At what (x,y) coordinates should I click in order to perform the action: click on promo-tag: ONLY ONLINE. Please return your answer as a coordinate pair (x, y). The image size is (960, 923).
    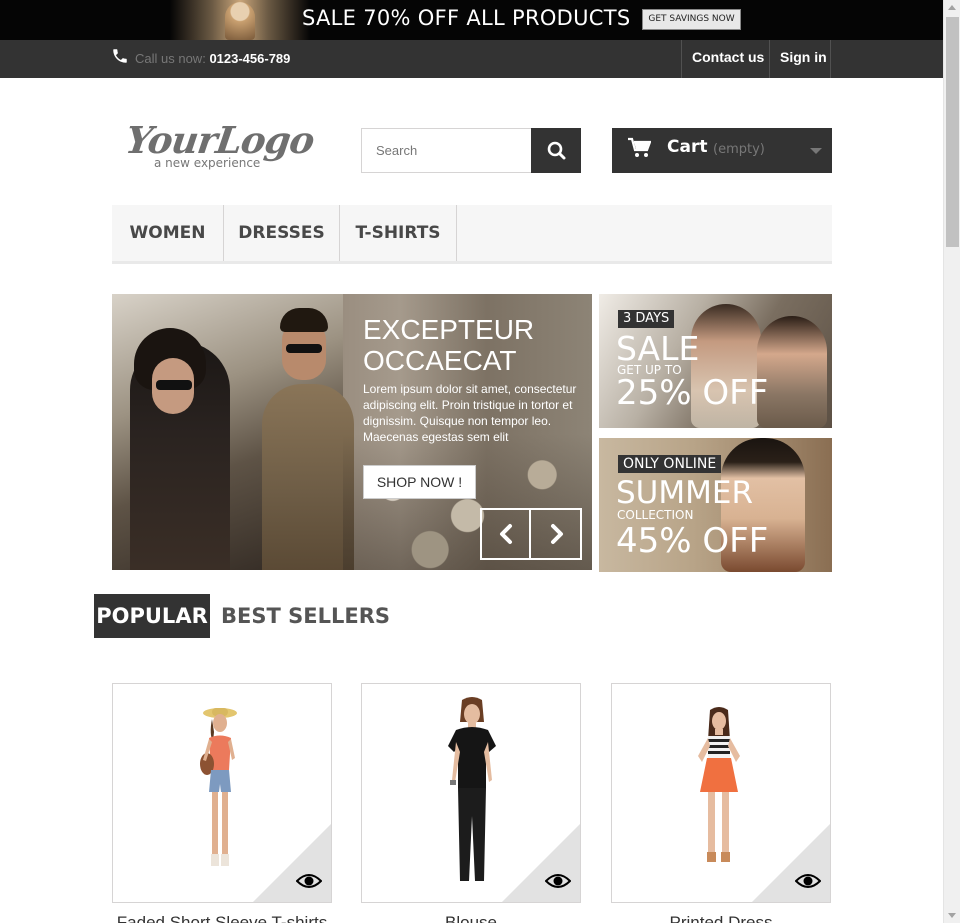
    Looking at the image, I should click on (670, 464).